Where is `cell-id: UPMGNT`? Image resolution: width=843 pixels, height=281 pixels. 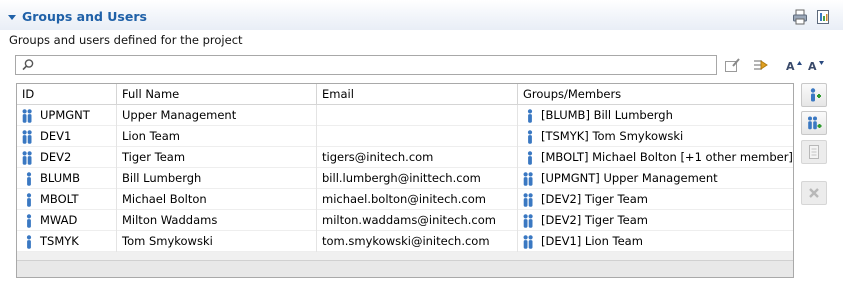 cell-id: UPMGNT is located at coordinates (67, 115).